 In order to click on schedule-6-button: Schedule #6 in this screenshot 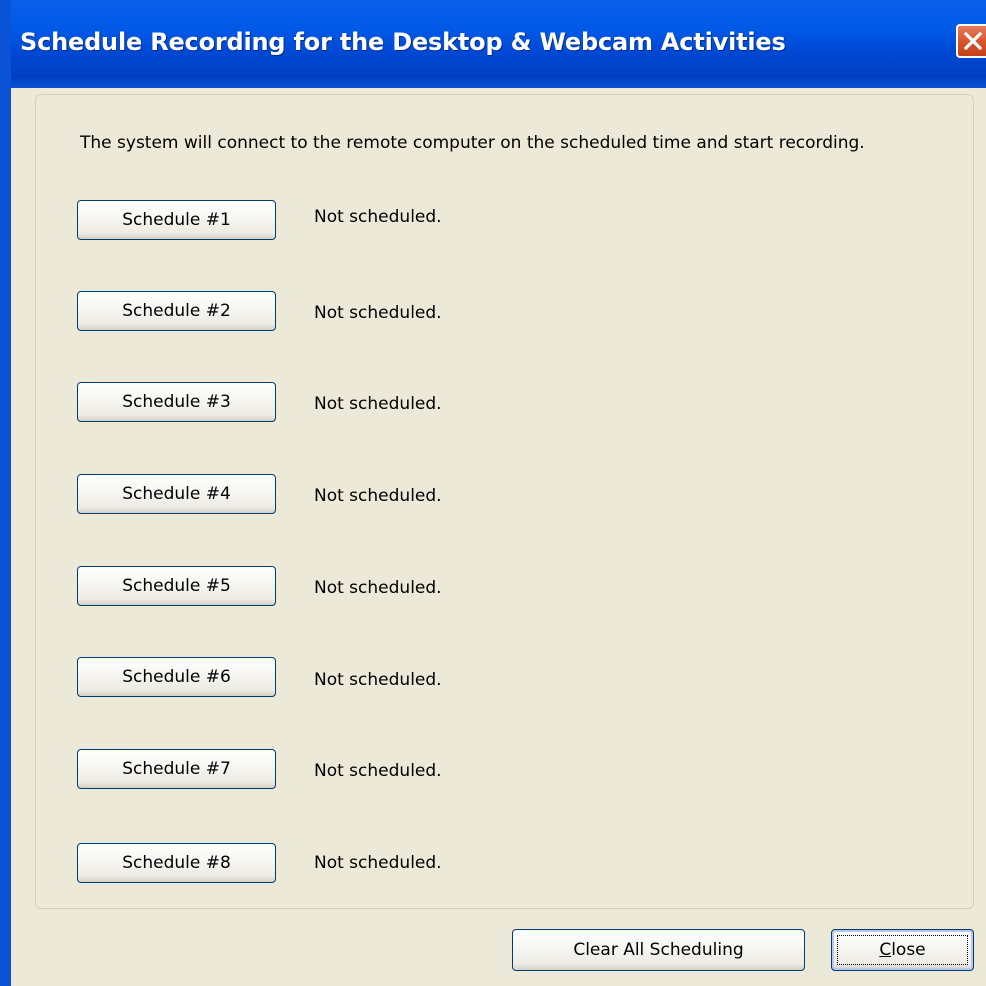, I will do `click(176, 677)`.